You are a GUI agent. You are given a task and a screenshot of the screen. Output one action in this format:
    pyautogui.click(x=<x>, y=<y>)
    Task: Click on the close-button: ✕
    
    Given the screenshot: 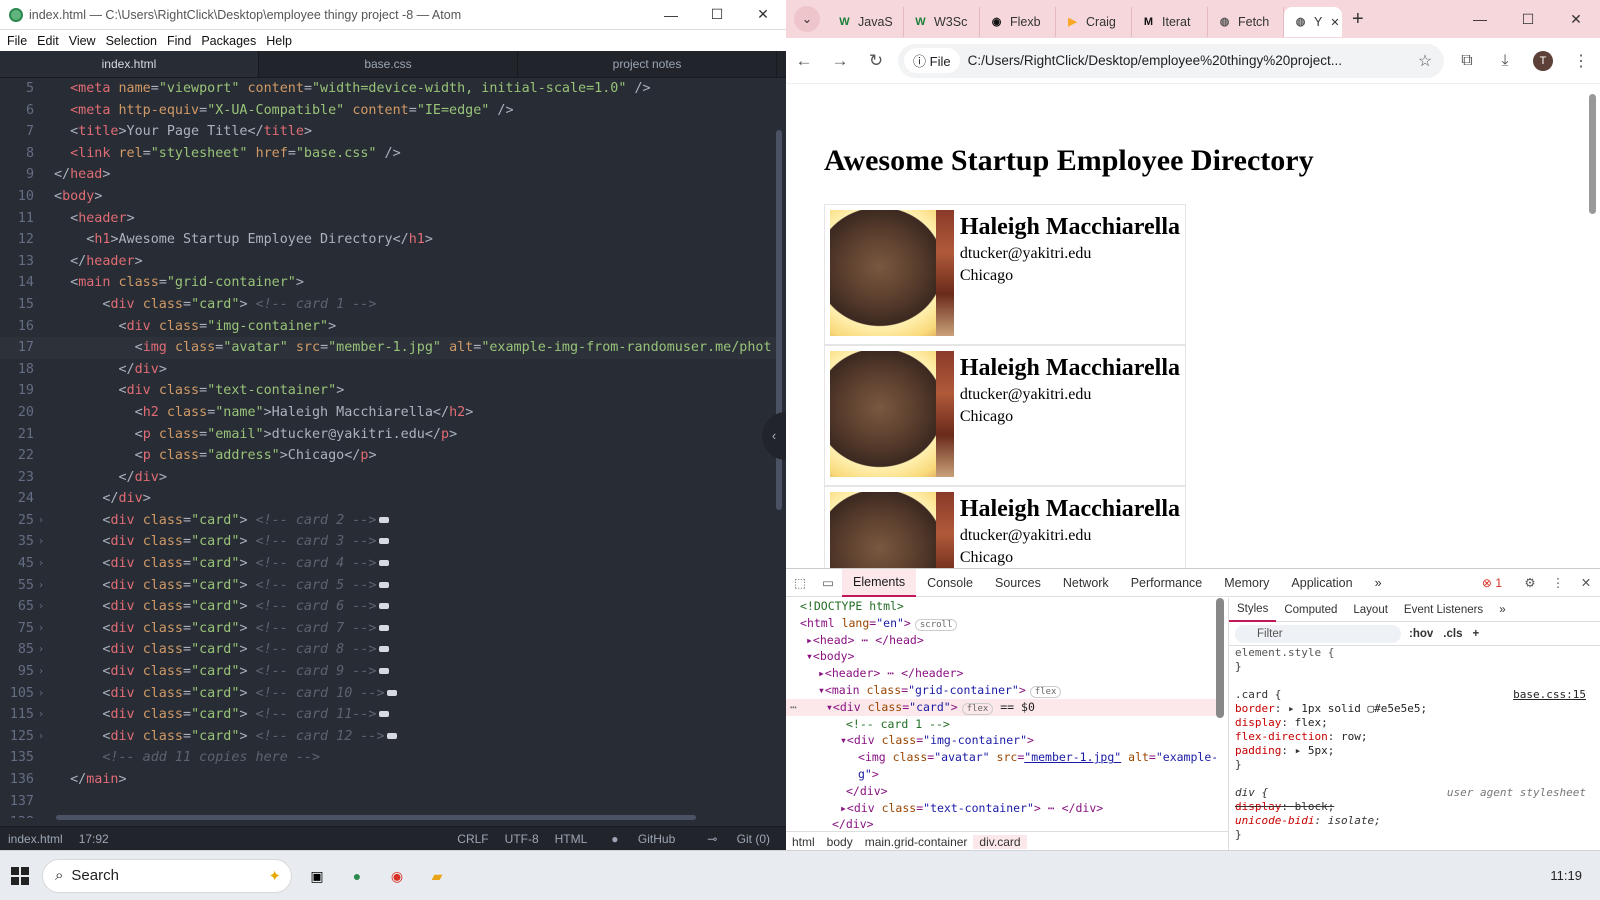 What is the action you would take?
    pyautogui.click(x=763, y=14)
    